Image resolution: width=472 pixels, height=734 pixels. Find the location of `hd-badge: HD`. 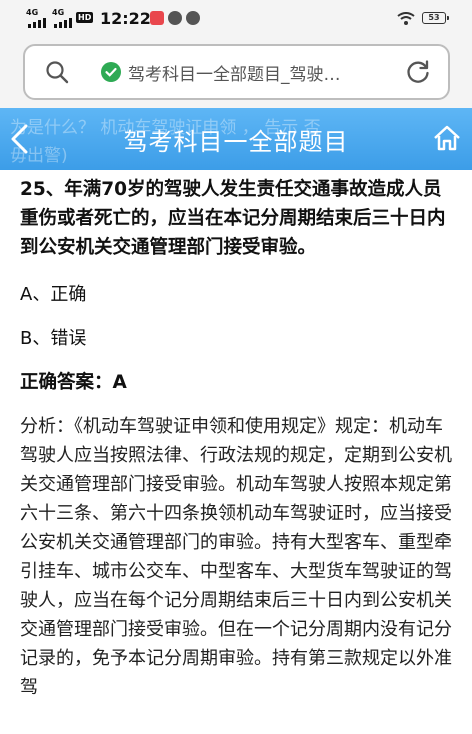

hd-badge: HD is located at coordinates (85, 17).